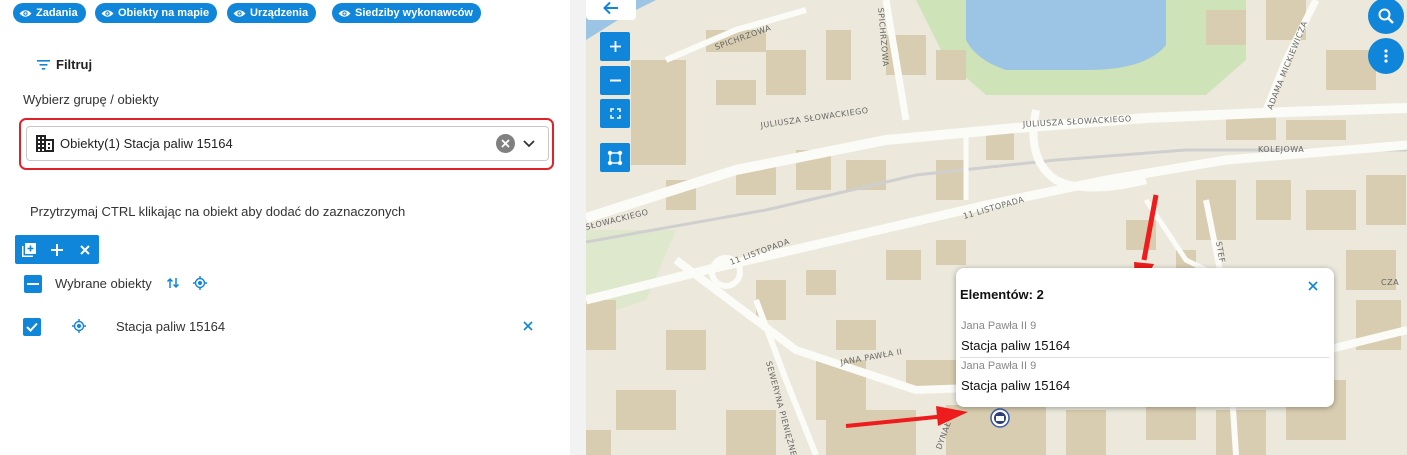  I want to click on add-button, so click(57, 249).